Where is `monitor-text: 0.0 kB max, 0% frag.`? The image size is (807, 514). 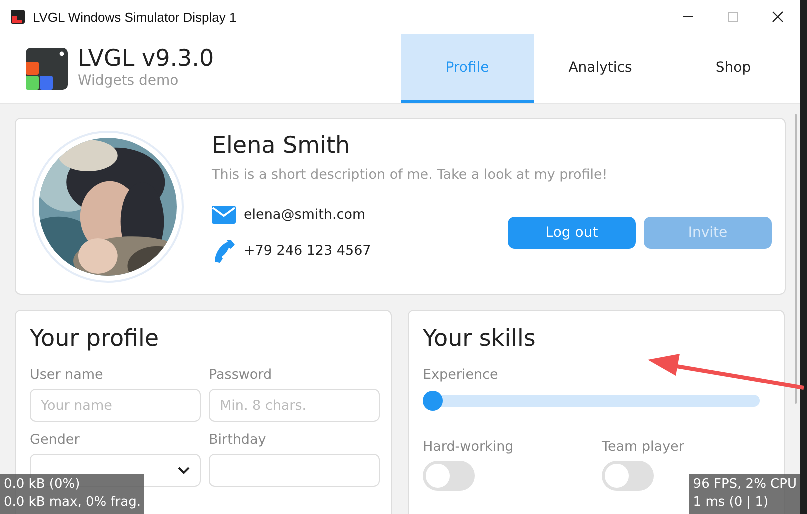
monitor-text: 0.0 kB max, 0% frag. is located at coordinates (73, 503).